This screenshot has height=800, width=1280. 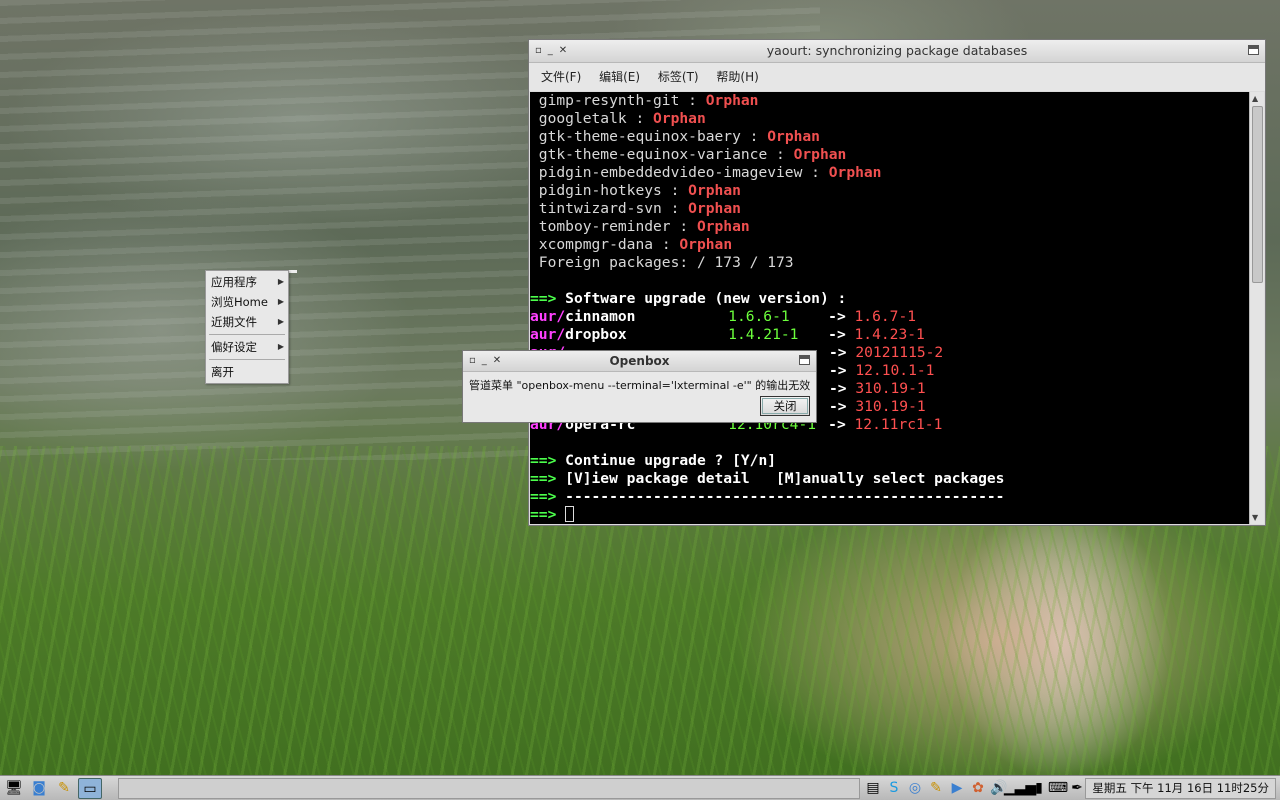 I want to click on menu-item-exit: 离开, so click(x=247, y=372).